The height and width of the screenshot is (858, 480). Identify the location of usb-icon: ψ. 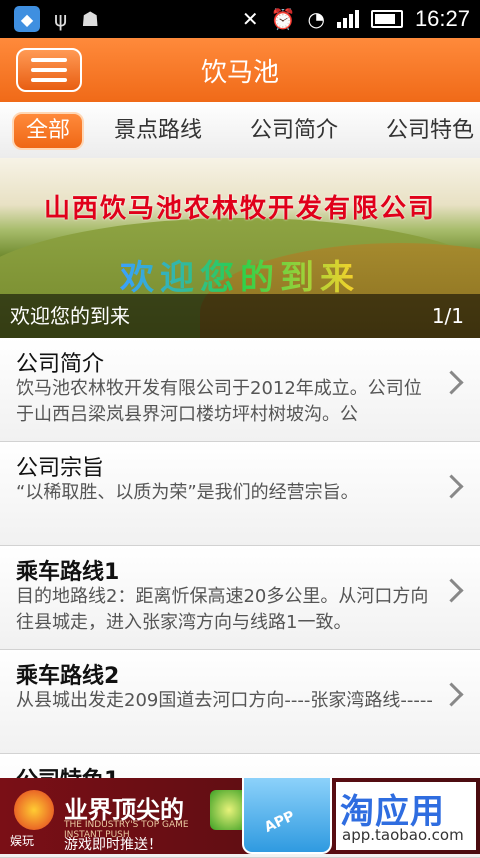
(61, 19).